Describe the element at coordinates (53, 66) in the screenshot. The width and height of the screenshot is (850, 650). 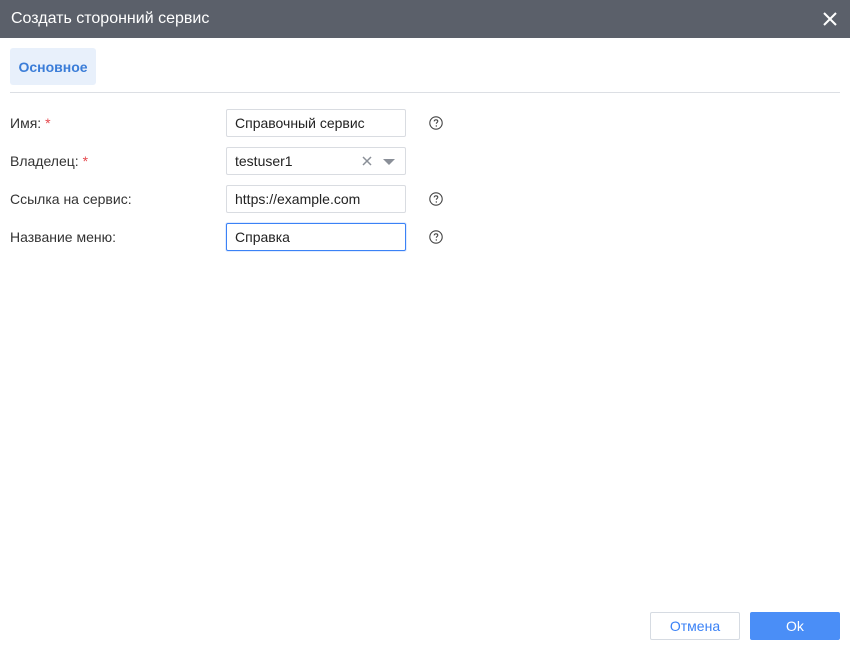
I see `tab-main: Основное` at that location.